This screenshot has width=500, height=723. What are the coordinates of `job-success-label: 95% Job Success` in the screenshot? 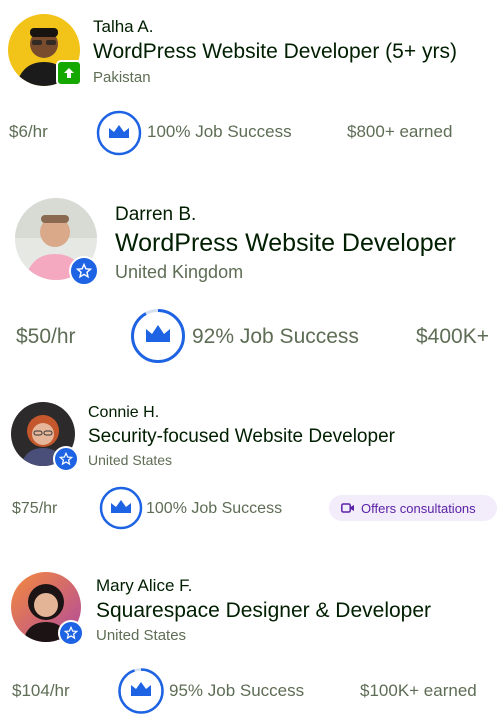 It's located at (237, 690).